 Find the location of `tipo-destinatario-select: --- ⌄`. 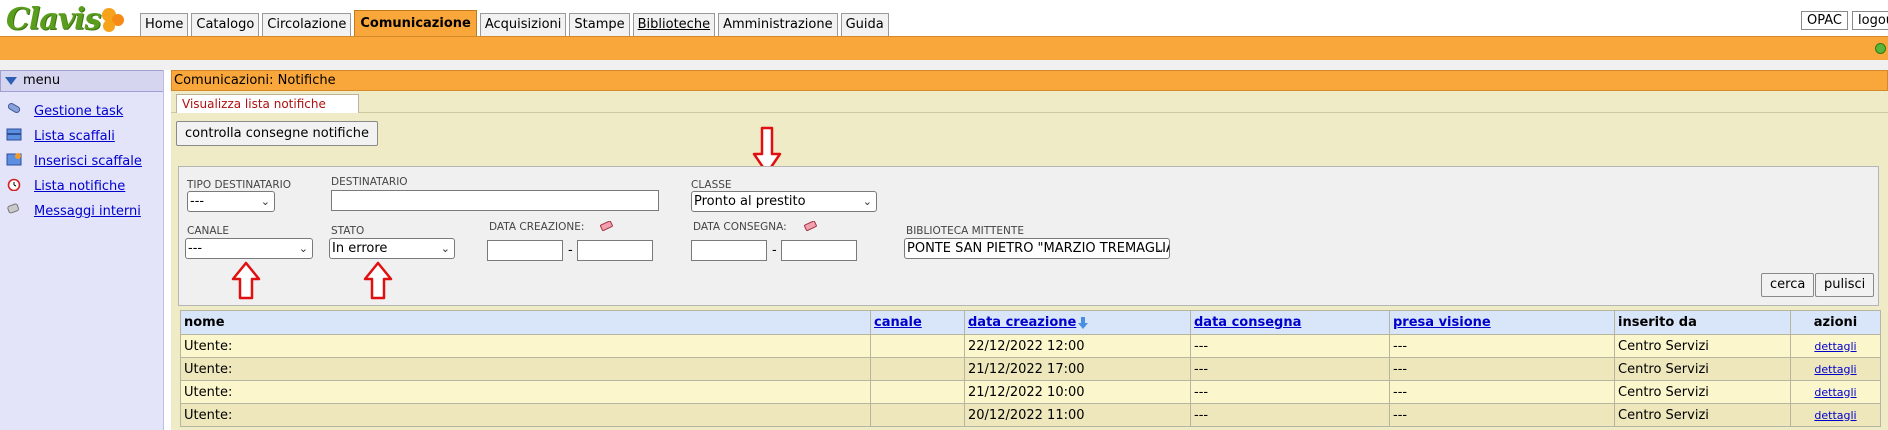

tipo-destinatario-select: --- ⌄ is located at coordinates (231, 201).